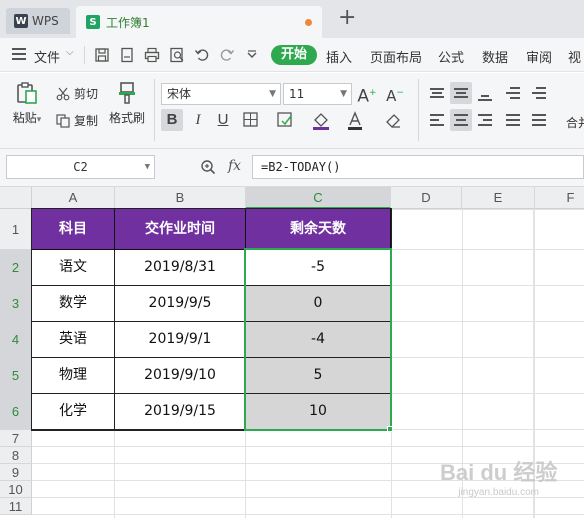  What do you see at coordinates (80, 167) in the screenshot?
I see `name-box: C2 ▼` at bounding box center [80, 167].